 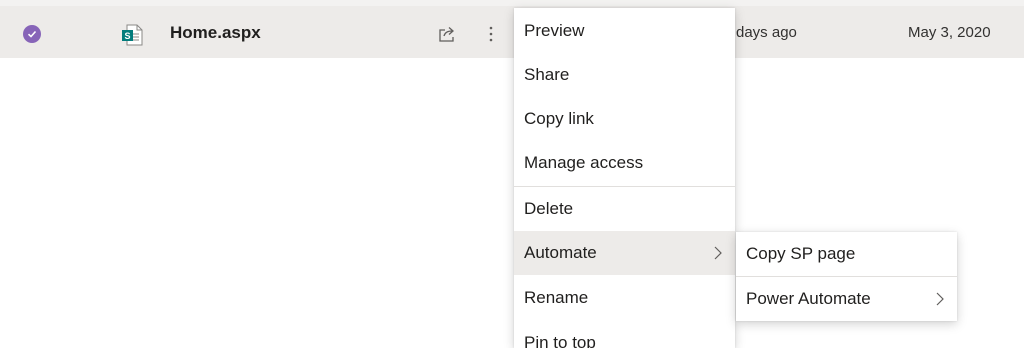 I want to click on modified-date: May 3, 2020, so click(x=949, y=32).